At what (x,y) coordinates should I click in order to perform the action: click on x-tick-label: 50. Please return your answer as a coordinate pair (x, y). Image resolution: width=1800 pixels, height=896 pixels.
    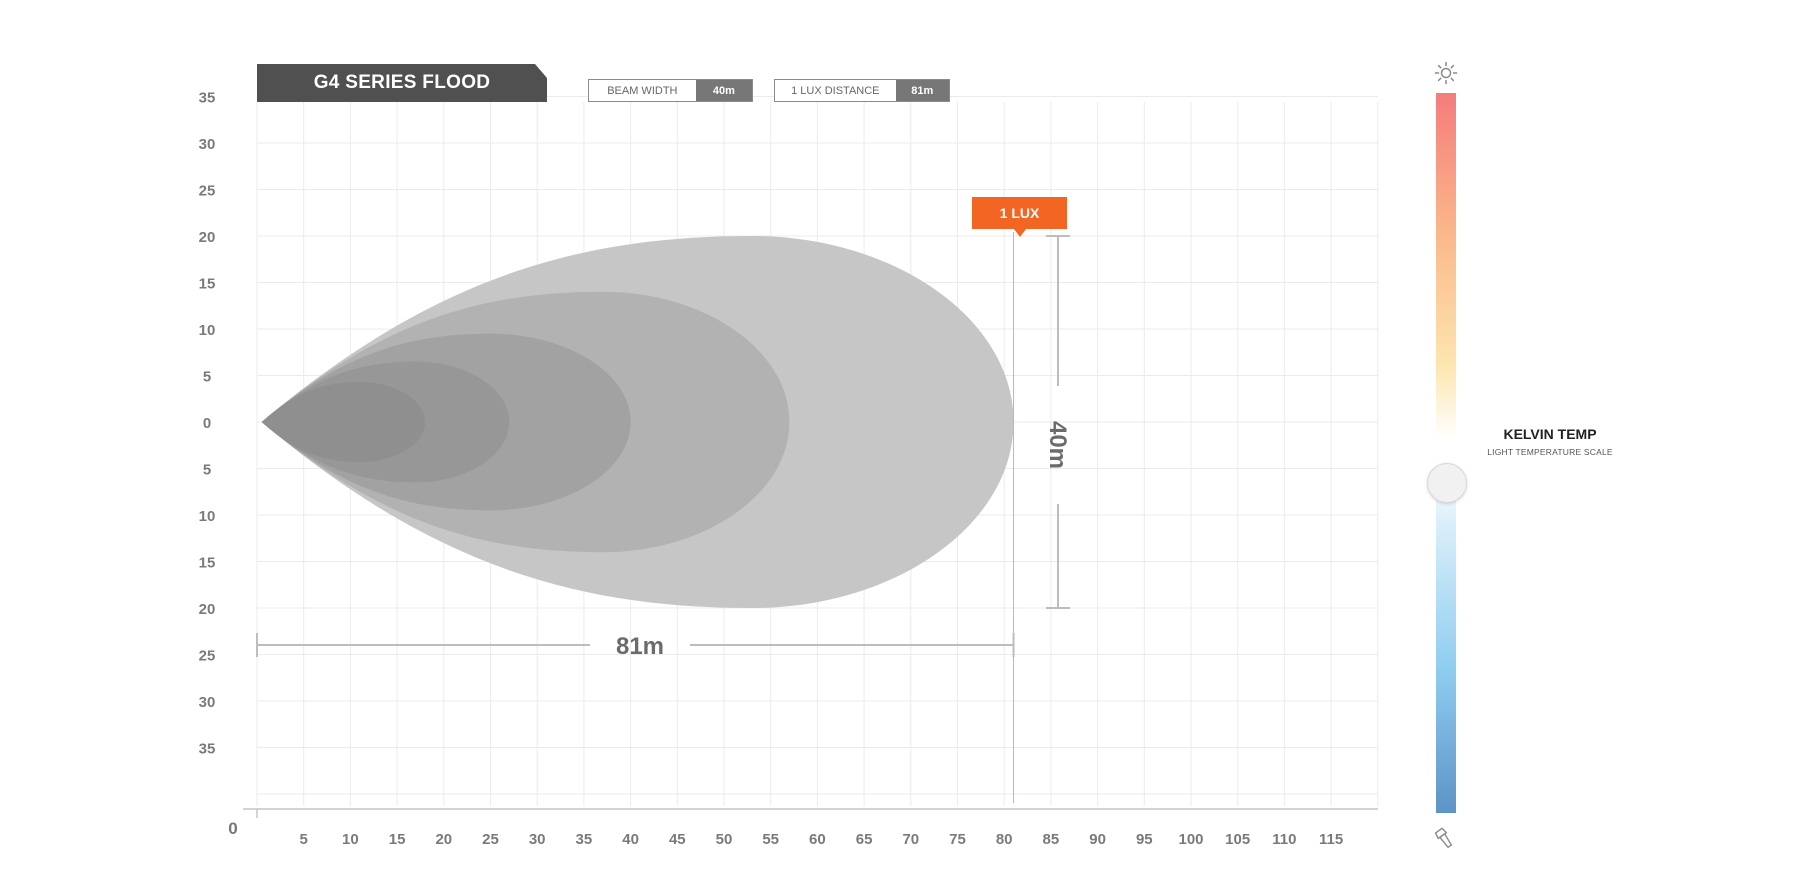
    Looking at the image, I should click on (724, 839).